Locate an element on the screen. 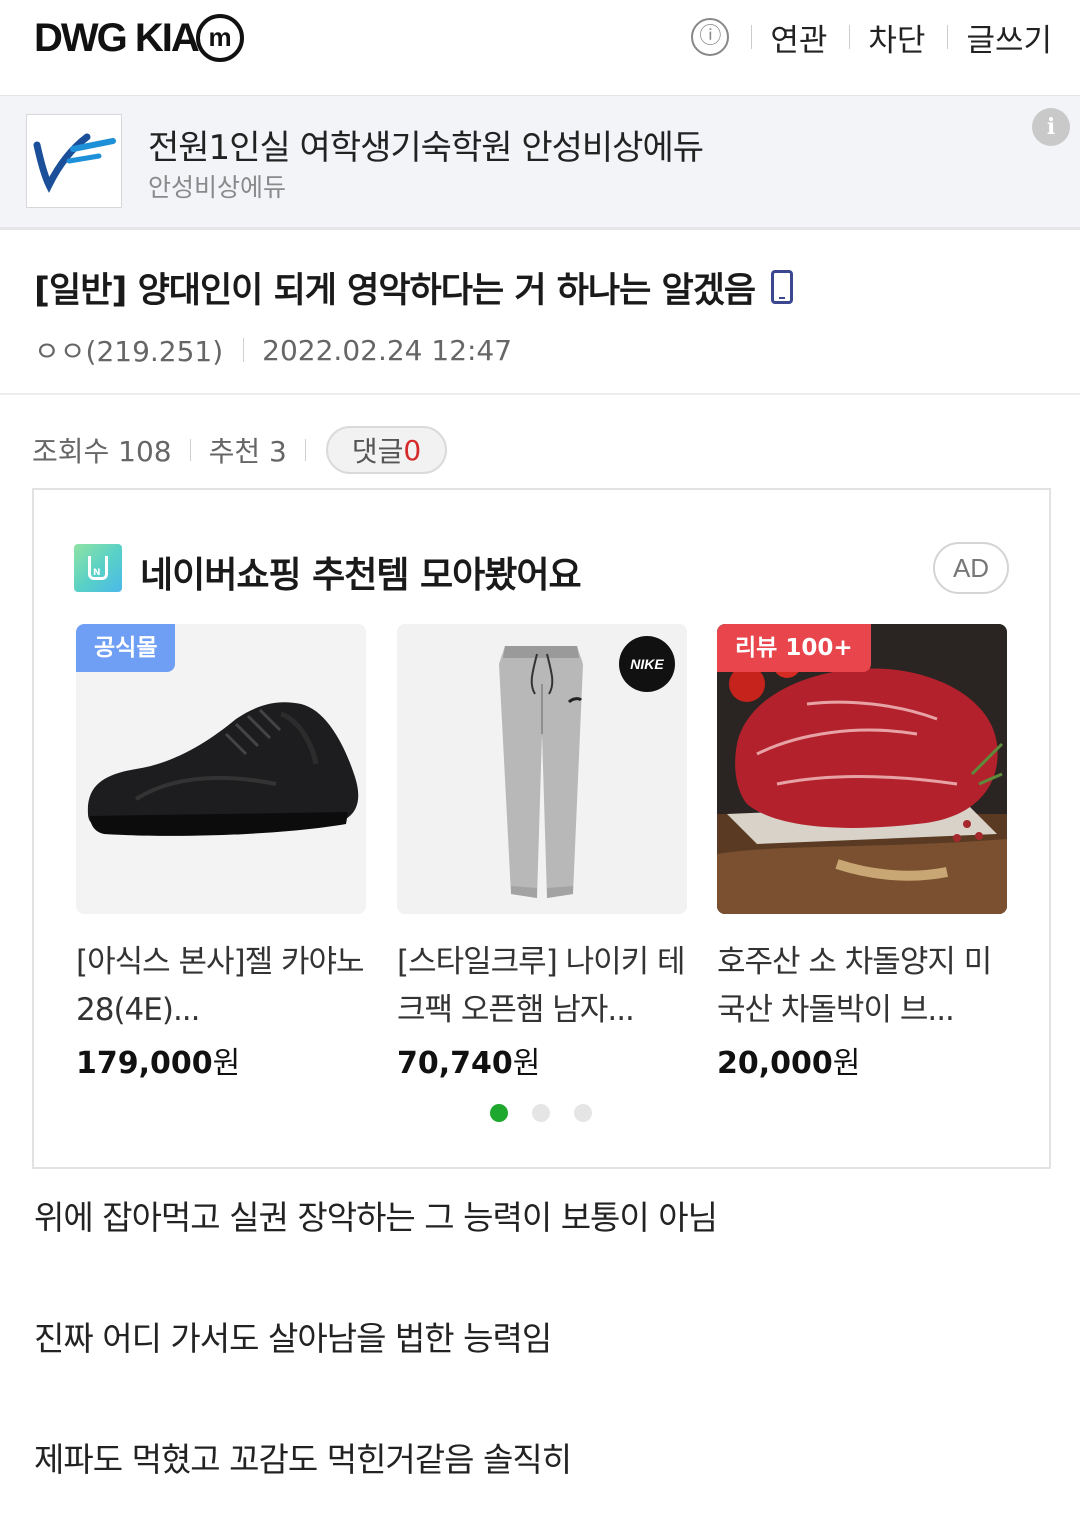 The image size is (1080, 1521). gallery-title: DWG KIA is located at coordinates (117, 38).